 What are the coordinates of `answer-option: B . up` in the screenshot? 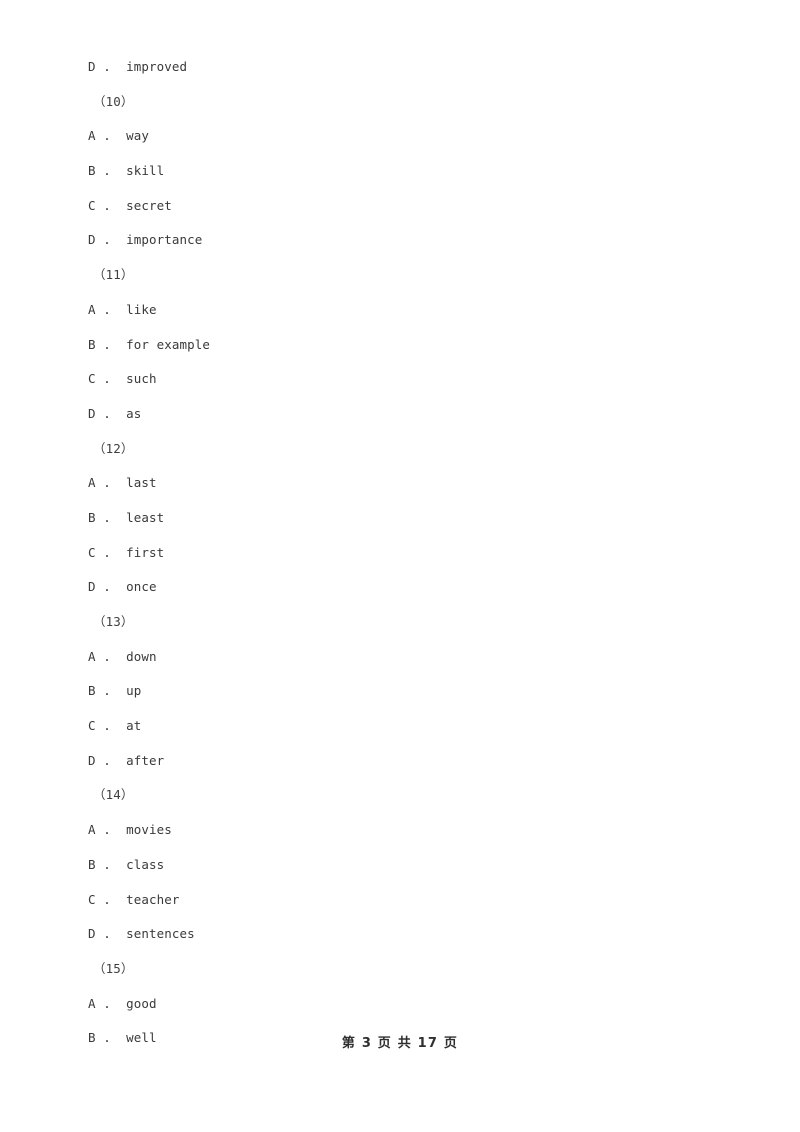 It's located at (115, 691).